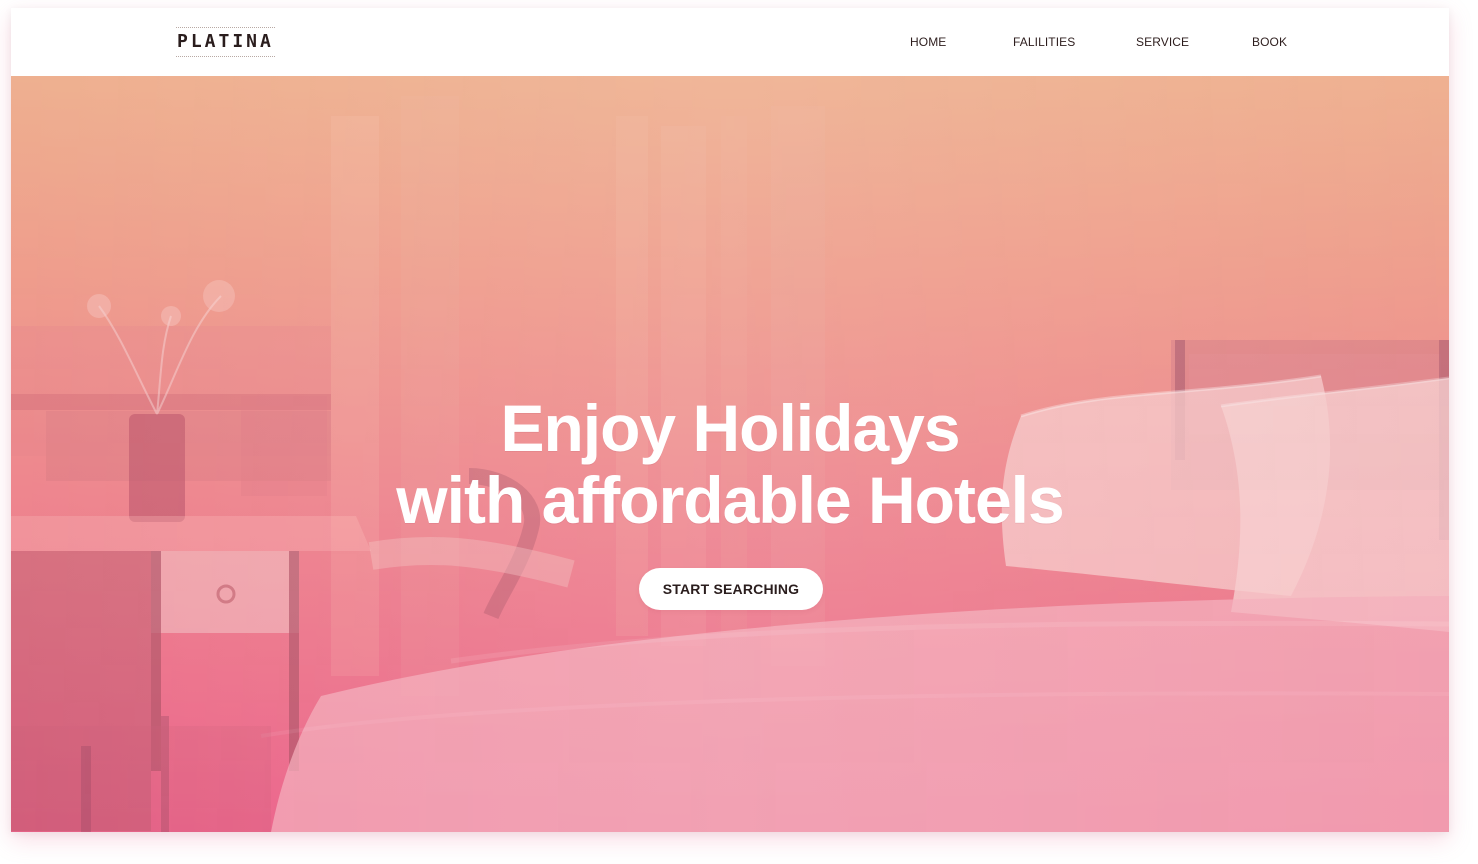 Image resolution: width=1478 pixels, height=864 pixels. I want to click on top-navigation-bar: PLATINA HOME FALILITIES SERVICE BOOK, so click(730, 42).